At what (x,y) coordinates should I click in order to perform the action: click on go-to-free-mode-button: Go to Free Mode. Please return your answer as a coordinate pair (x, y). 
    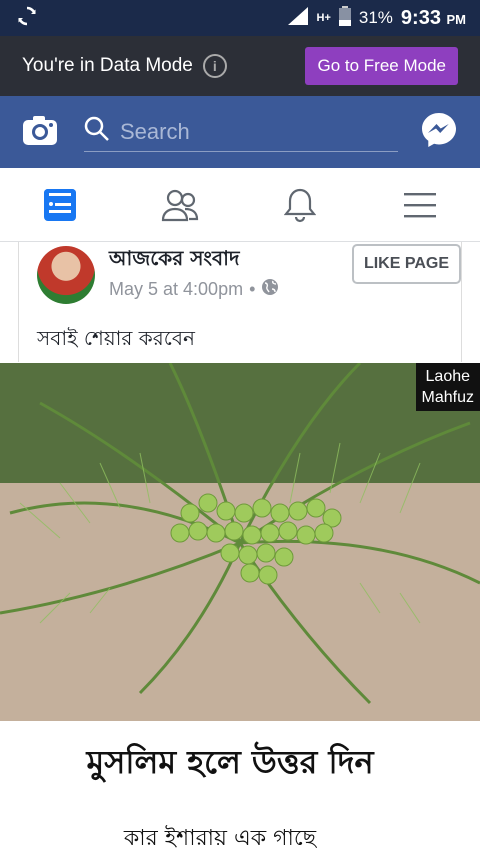
    Looking at the image, I should click on (381, 66).